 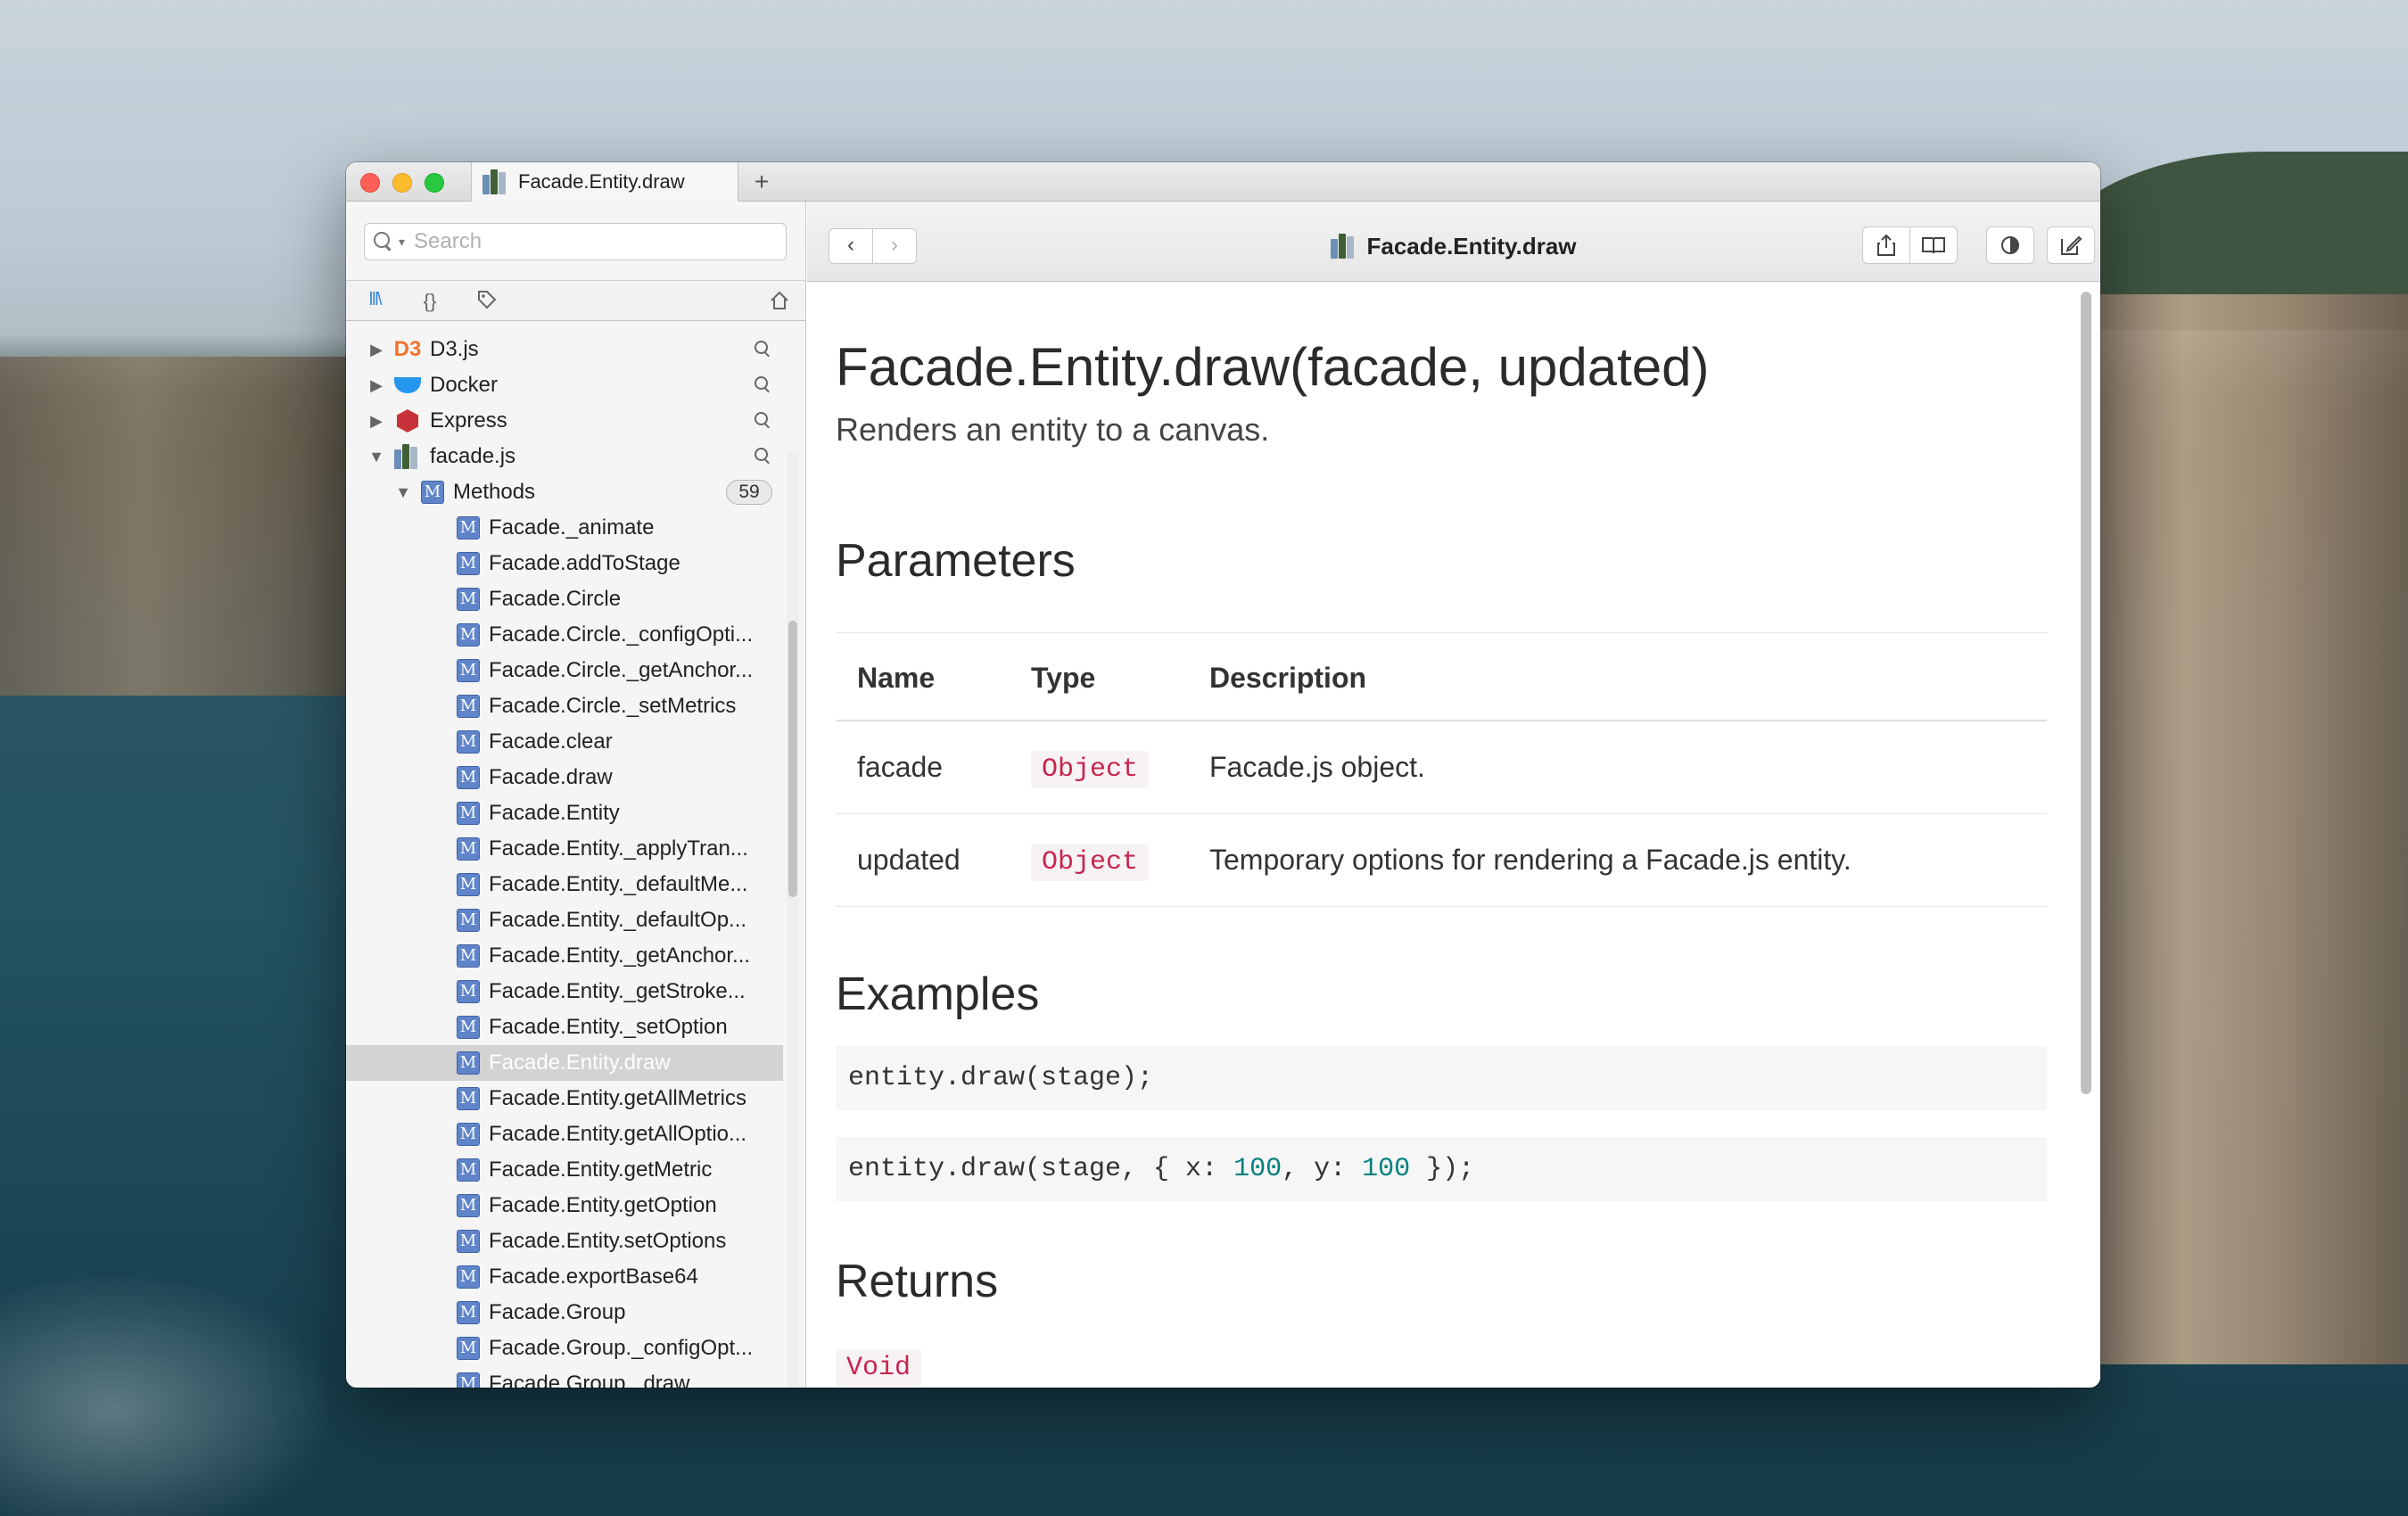 I want to click on content-scrollbar-thumb, so click(x=2086, y=693).